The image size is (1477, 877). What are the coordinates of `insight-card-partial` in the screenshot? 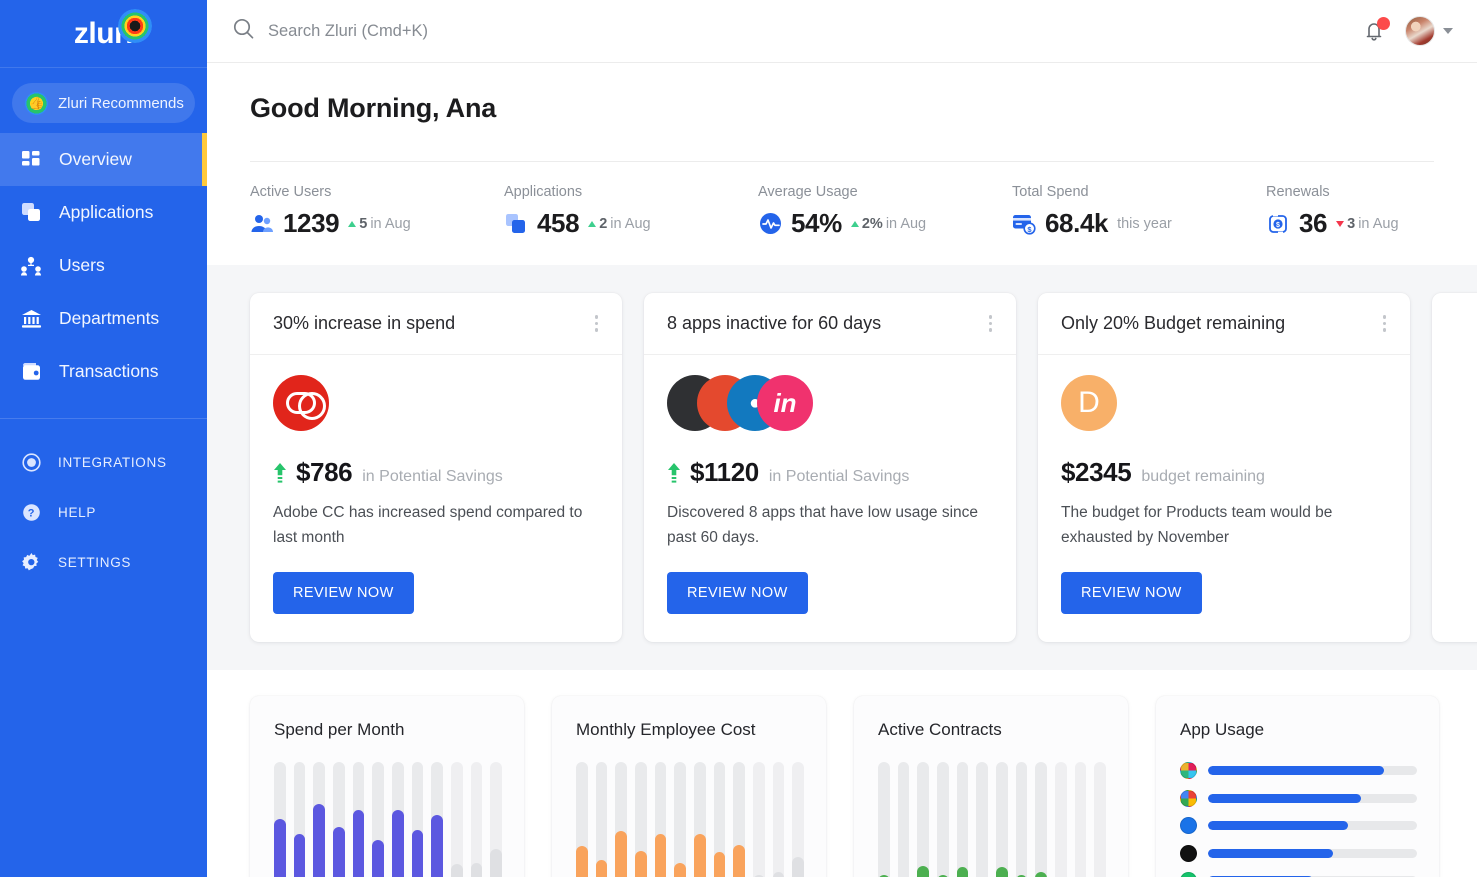 It's located at (1454, 467).